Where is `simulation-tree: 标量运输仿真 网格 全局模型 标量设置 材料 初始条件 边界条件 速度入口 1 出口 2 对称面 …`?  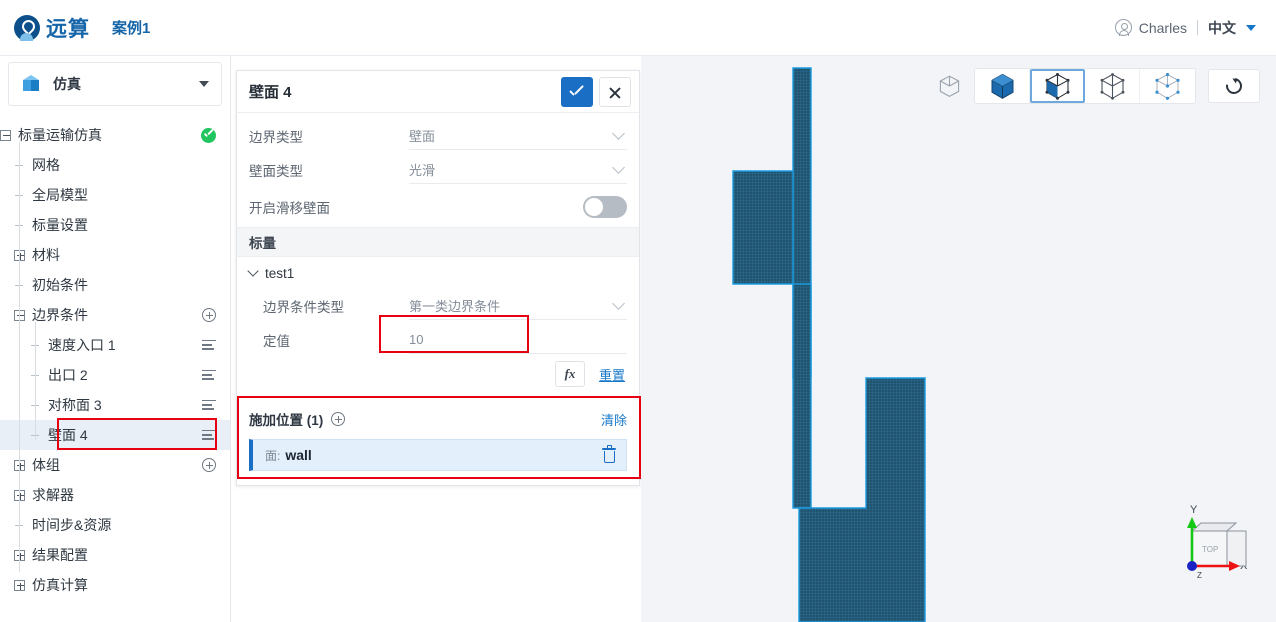 simulation-tree: 标量运输仿真 网格 全局模型 标量设置 材料 初始条件 边界条件 速度入口 1 出口 2 对称面 … is located at coordinates (115, 360).